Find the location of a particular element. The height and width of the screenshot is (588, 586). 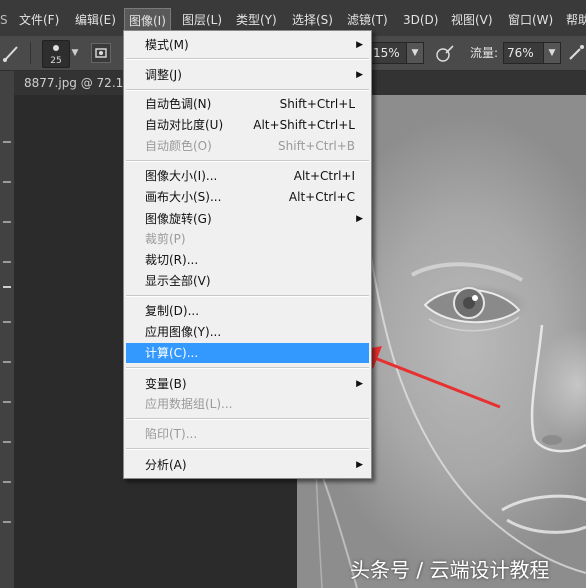

menu-item-canvas-size: 画布大小(S)... Alt+Ctrl+C is located at coordinates (247, 197).